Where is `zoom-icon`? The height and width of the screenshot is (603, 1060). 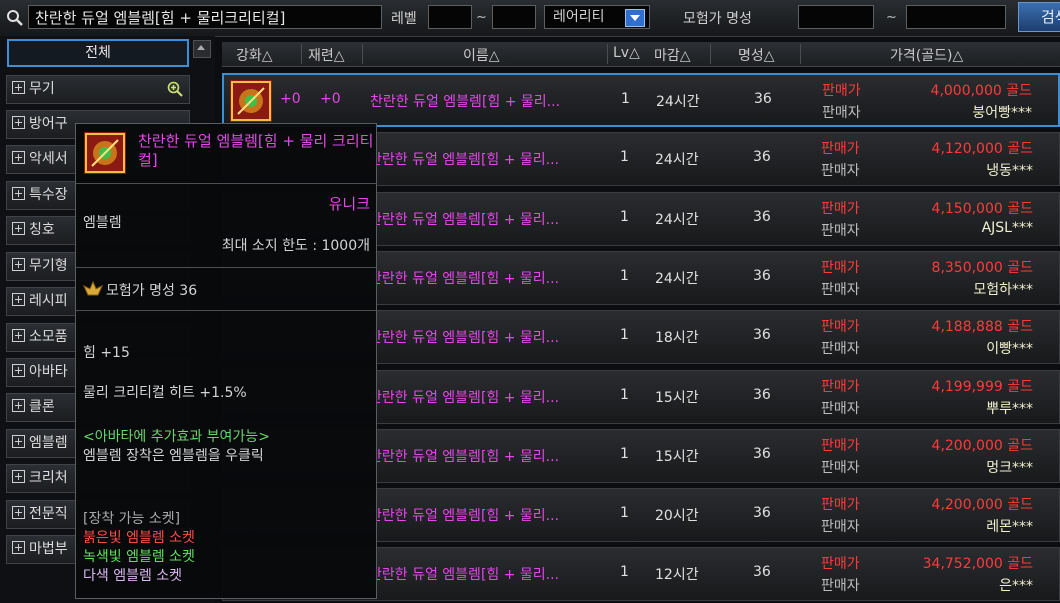
zoom-icon is located at coordinates (175, 89).